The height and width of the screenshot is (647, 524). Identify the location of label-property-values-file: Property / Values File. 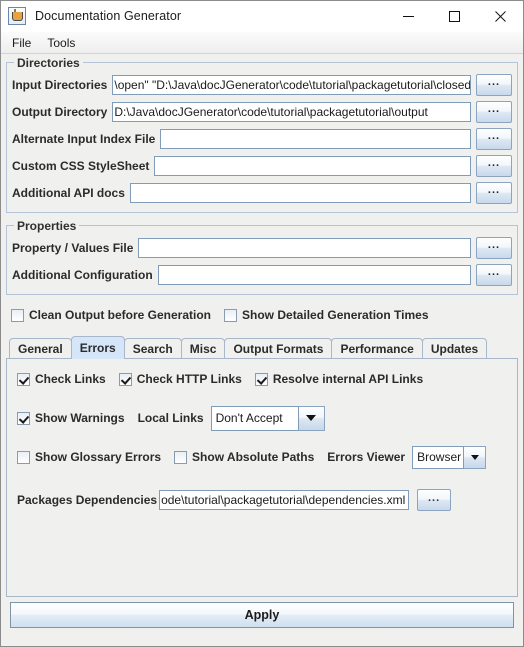
(73, 247).